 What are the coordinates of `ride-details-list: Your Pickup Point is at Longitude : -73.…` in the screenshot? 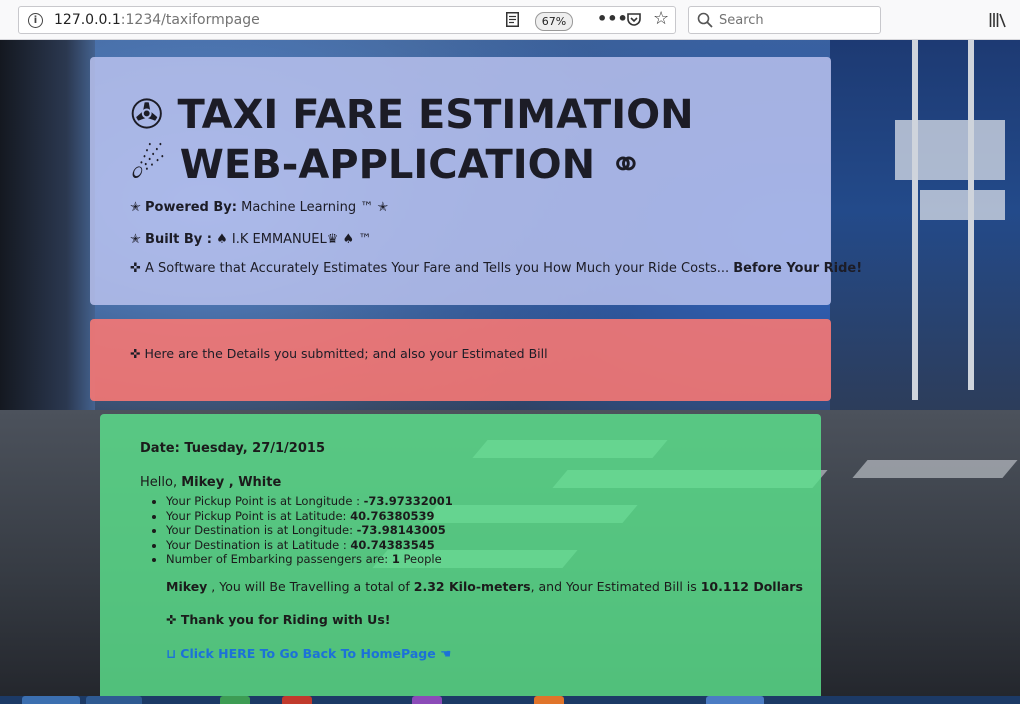 It's located at (296, 530).